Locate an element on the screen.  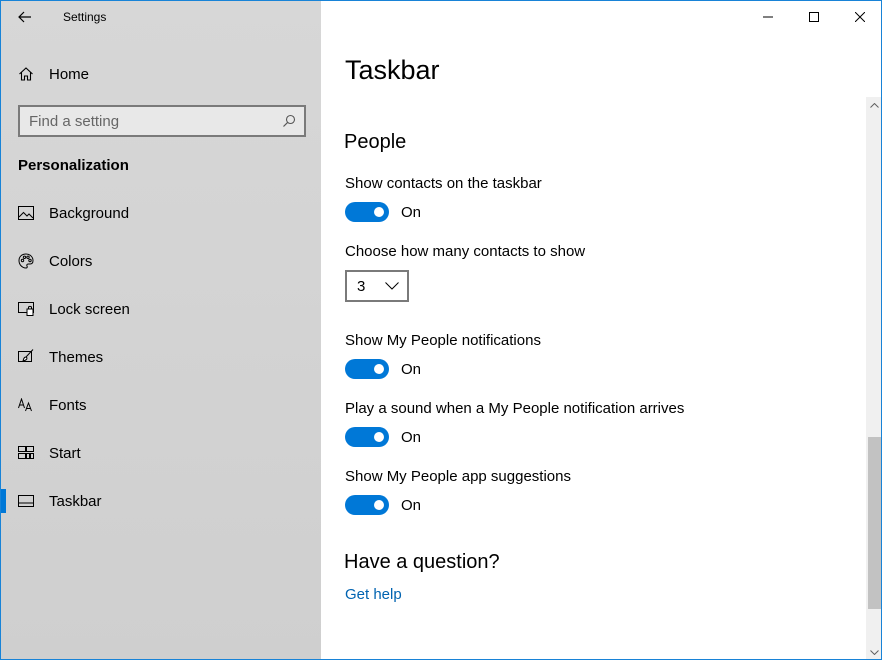
sidebar-item-label: Taskbar is located at coordinates (75, 501).